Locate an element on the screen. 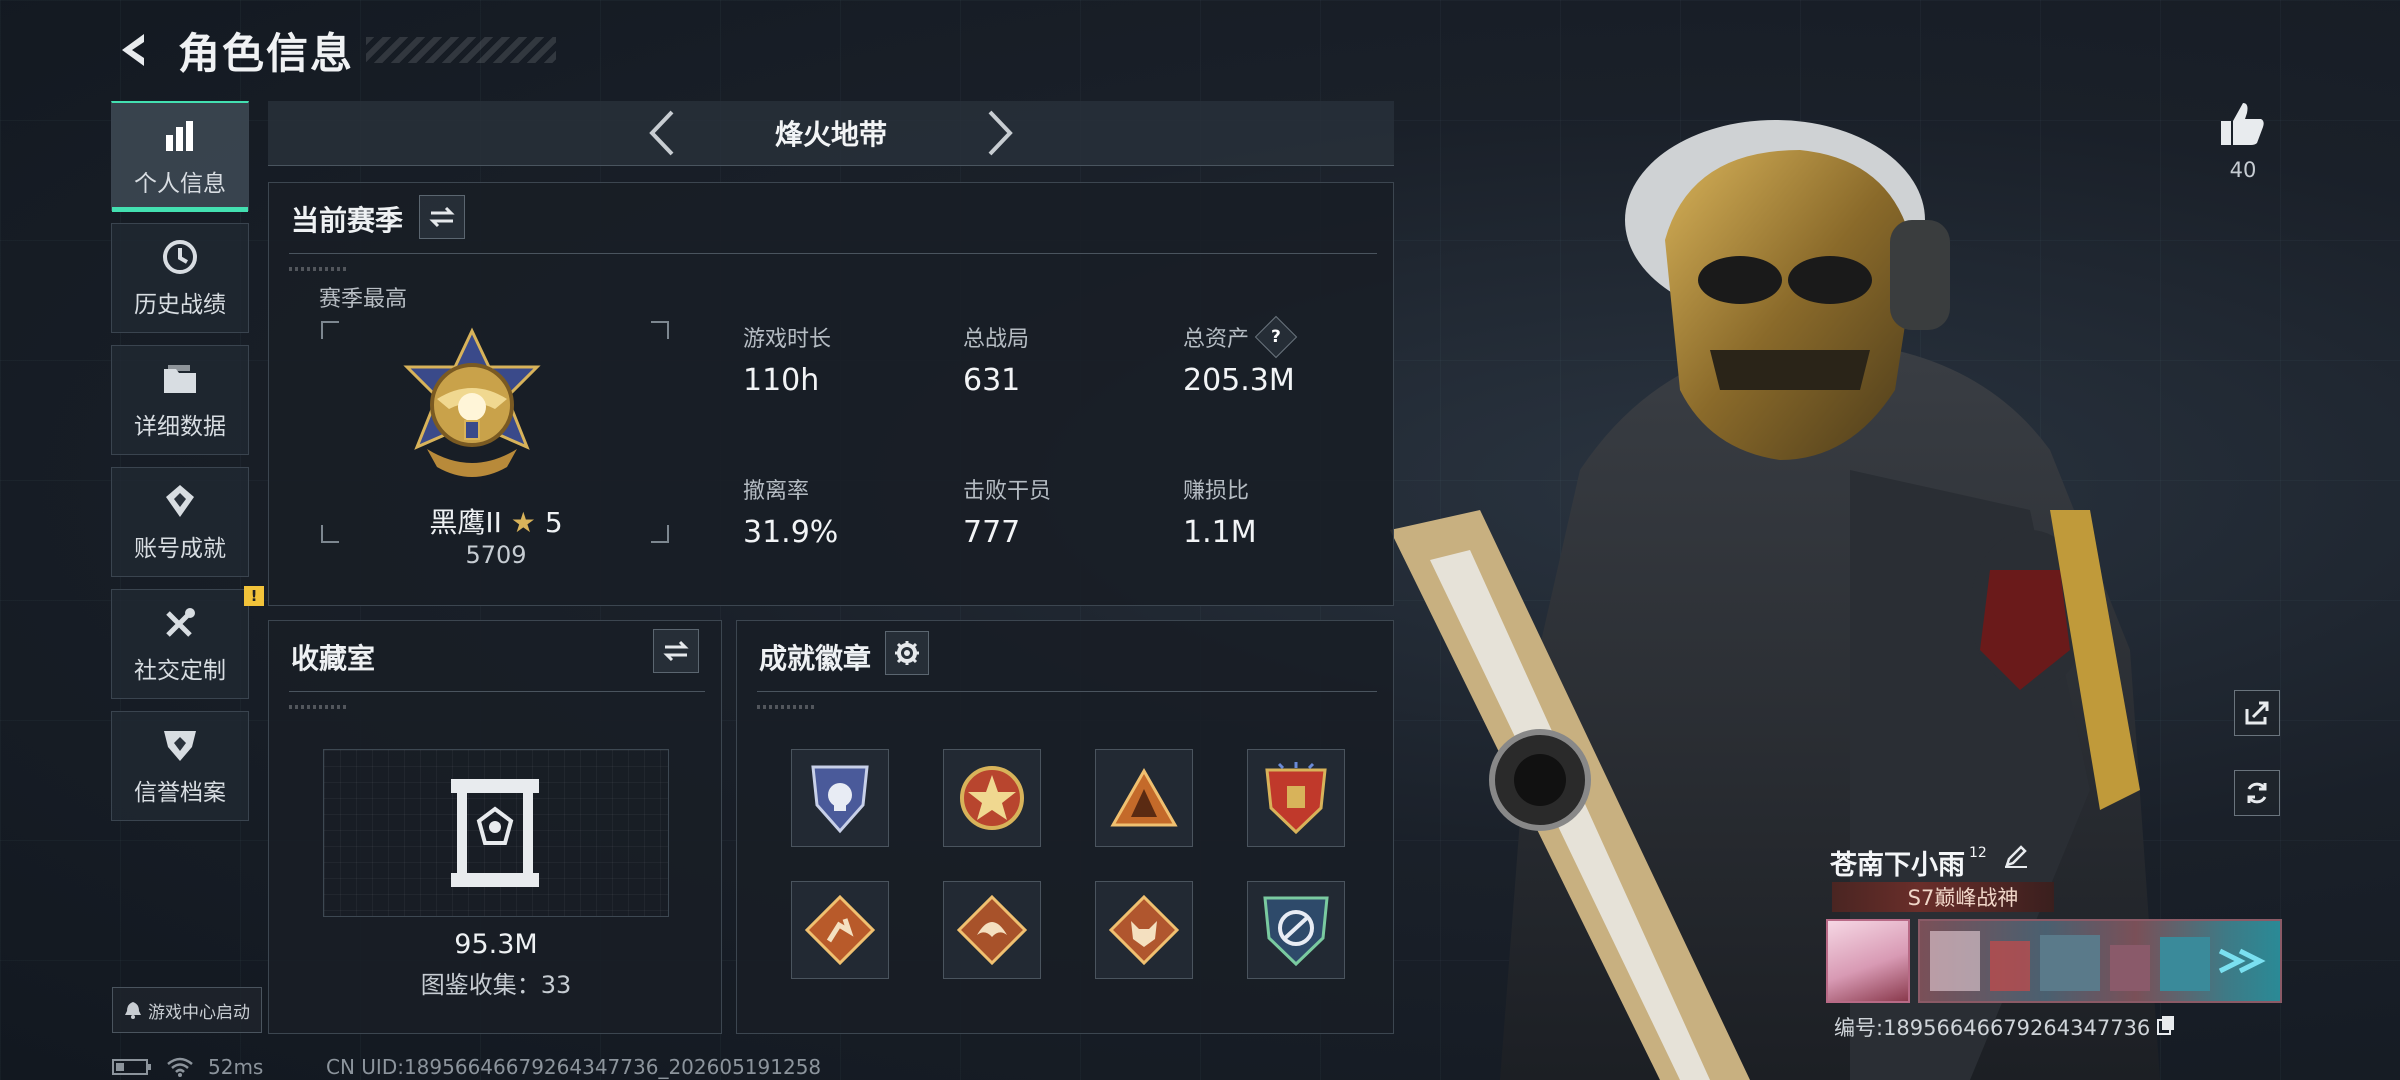  badges-settings-button is located at coordinates (907, 653).